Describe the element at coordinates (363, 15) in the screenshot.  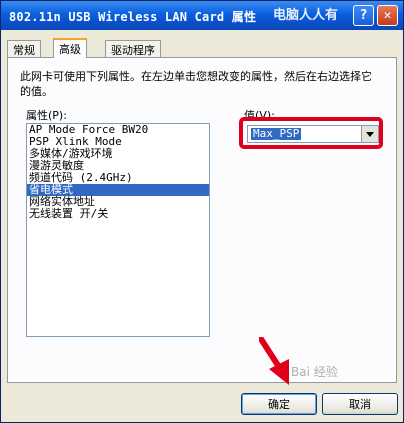
I see `help-button: ?` at that location.